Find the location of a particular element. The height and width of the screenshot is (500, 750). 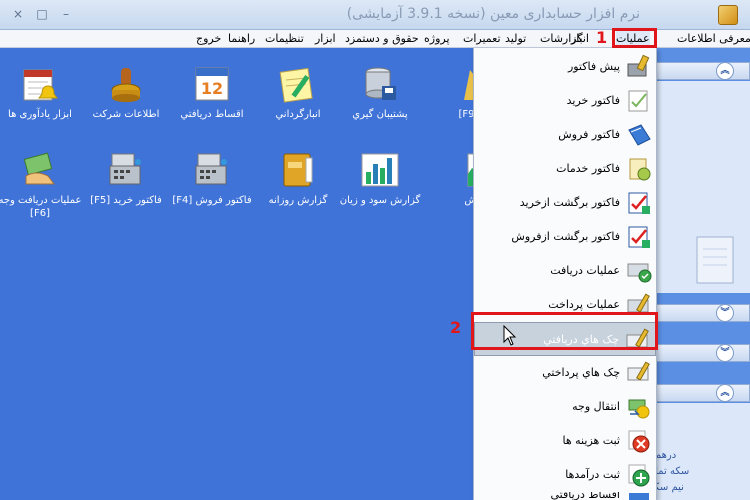

menu-help: راهنما is located at coordinates (241, 39).